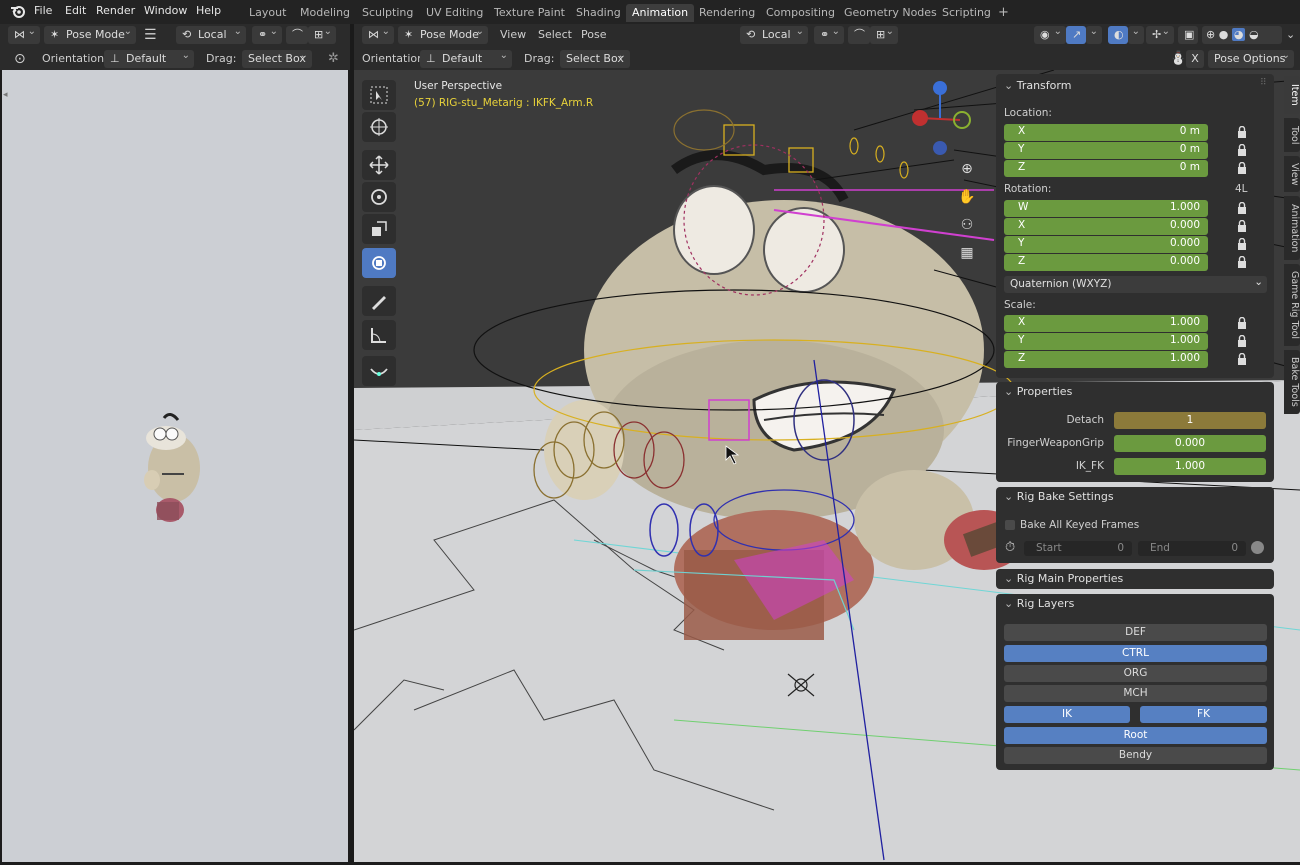  Describe the element at coordinates (1178, 59) in the screenshot. I see `rig-ui-icon: ⛄` at that location.